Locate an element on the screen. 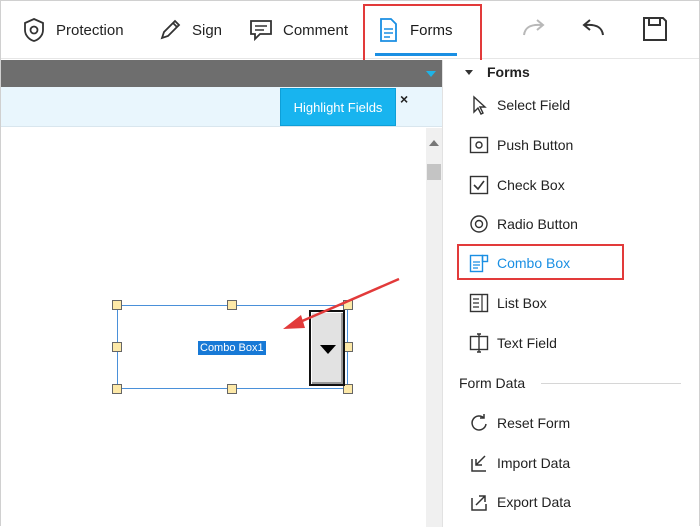  reset-icon is located at coordinates (479, 422).